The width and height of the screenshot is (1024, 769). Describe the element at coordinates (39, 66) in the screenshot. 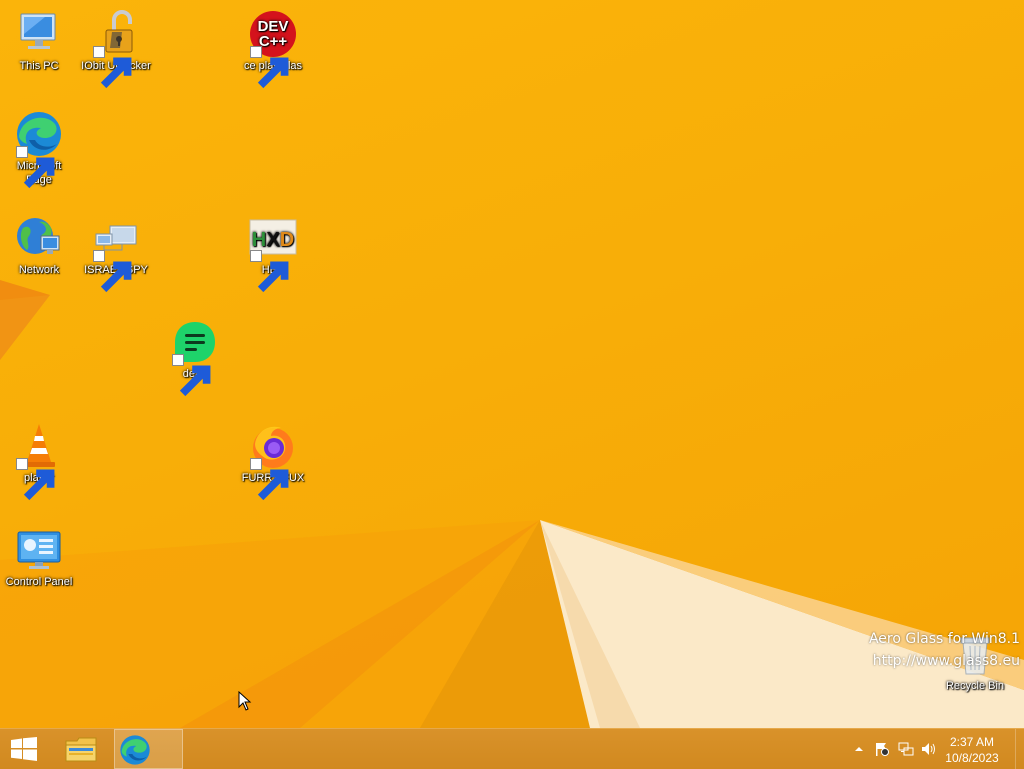

I see `desktop-icon-label: This PC` at that location.